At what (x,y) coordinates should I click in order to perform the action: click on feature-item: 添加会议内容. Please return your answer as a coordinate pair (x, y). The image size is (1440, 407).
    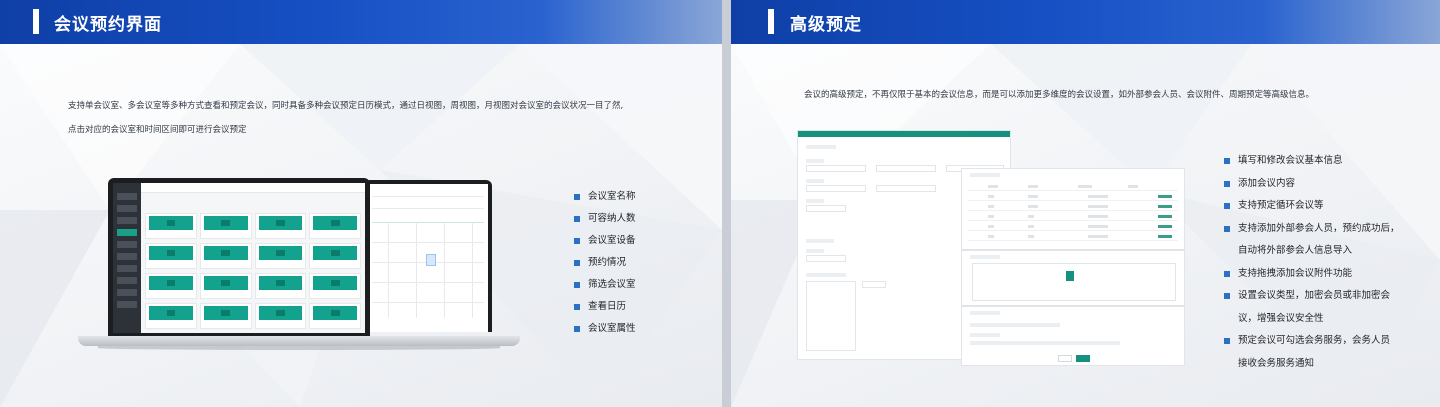
    Looking at the image, I should click on (1312, 184).